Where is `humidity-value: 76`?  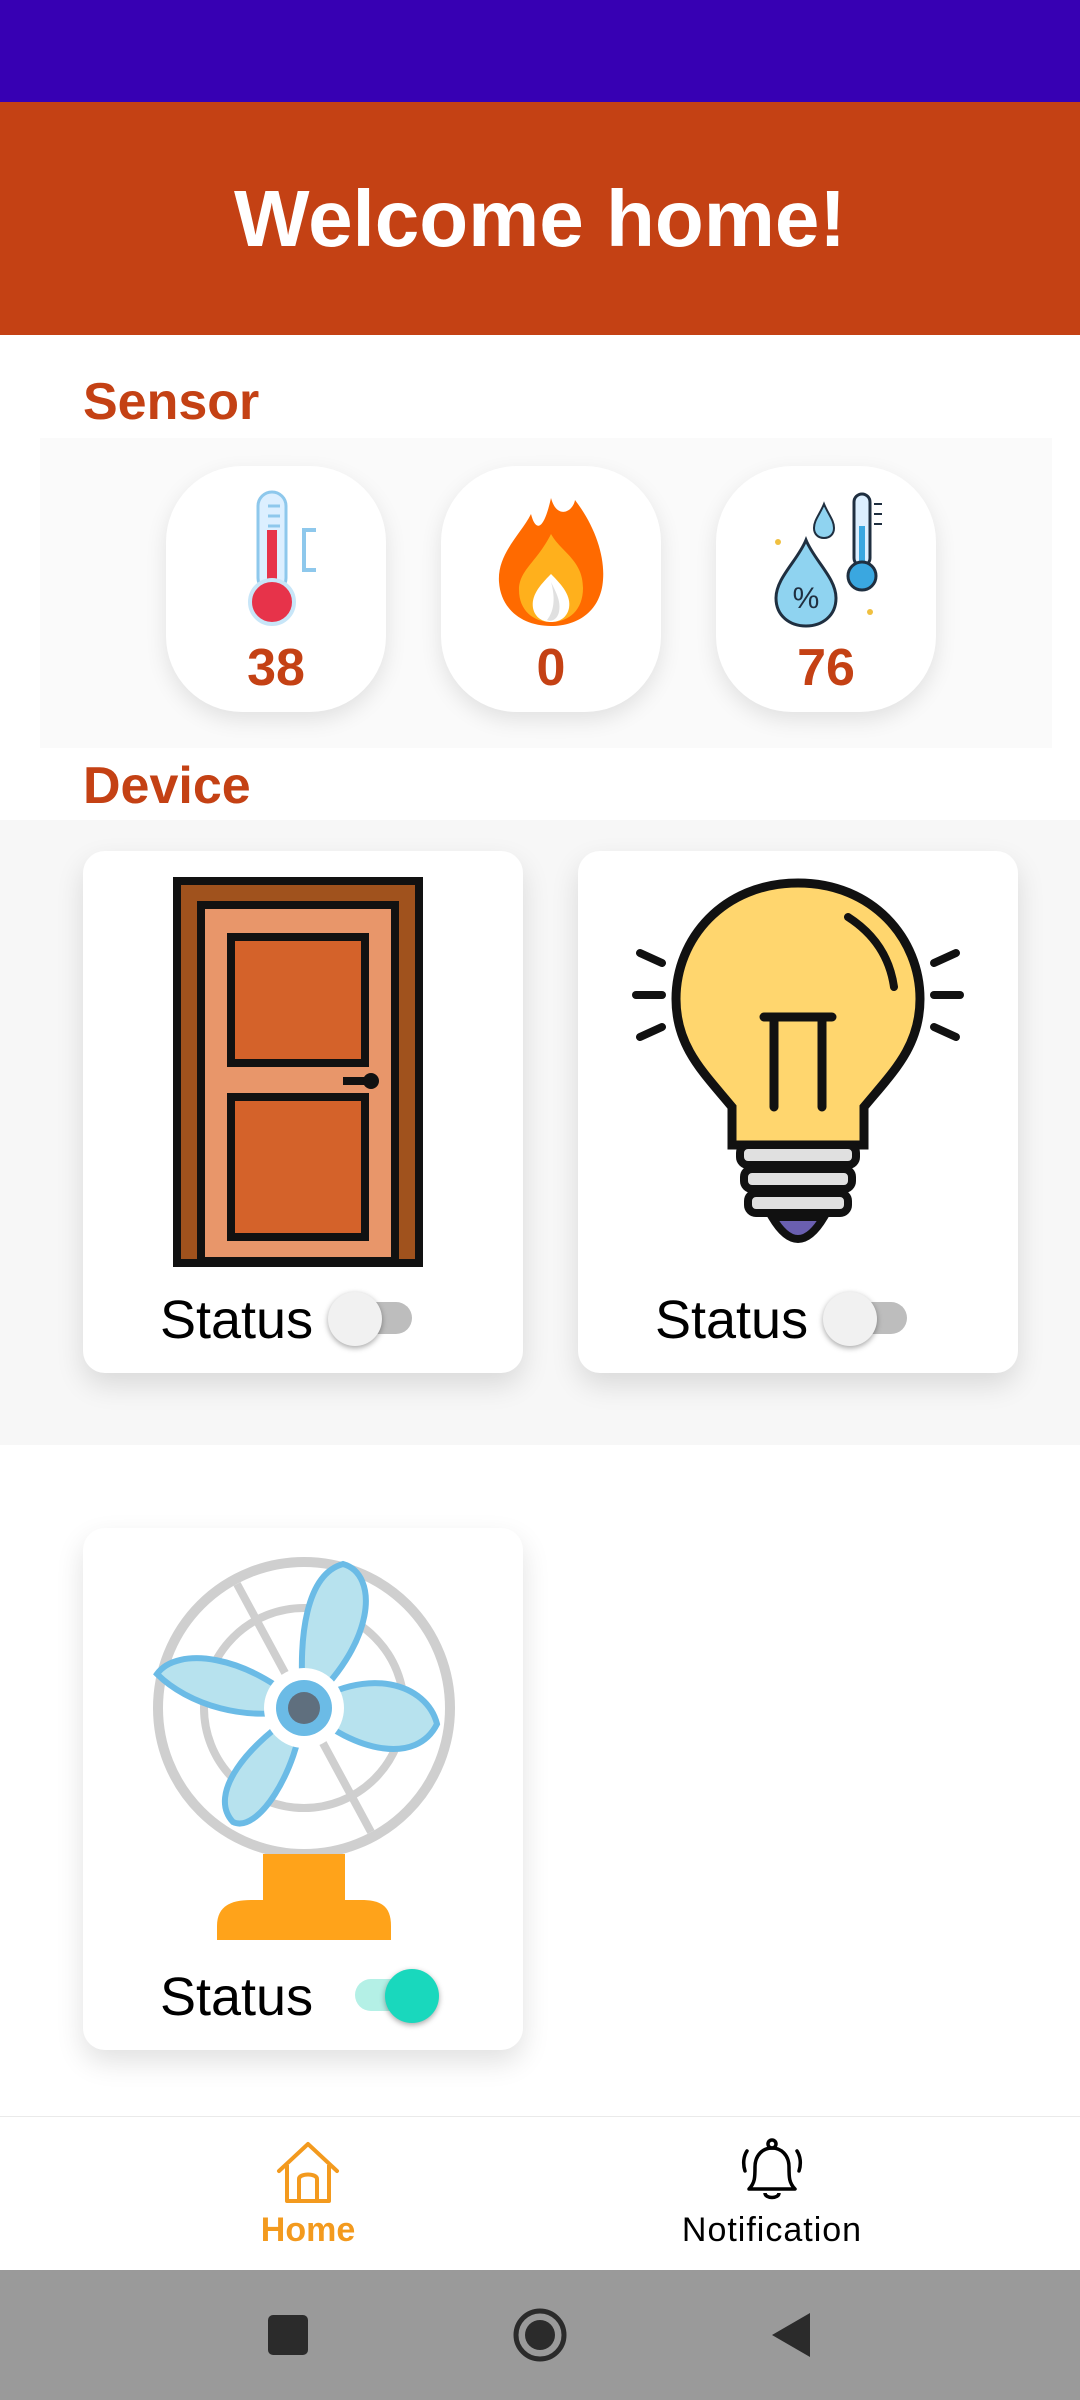
humidity-value: 76 is located at coordinates (826, 668).